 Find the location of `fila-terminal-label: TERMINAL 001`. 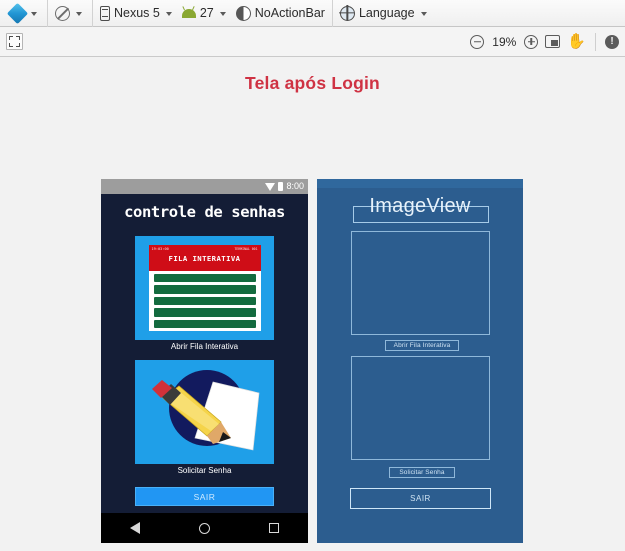

fila-terminal-label: TERMINAL 001 is located at coordinates (246, 249).